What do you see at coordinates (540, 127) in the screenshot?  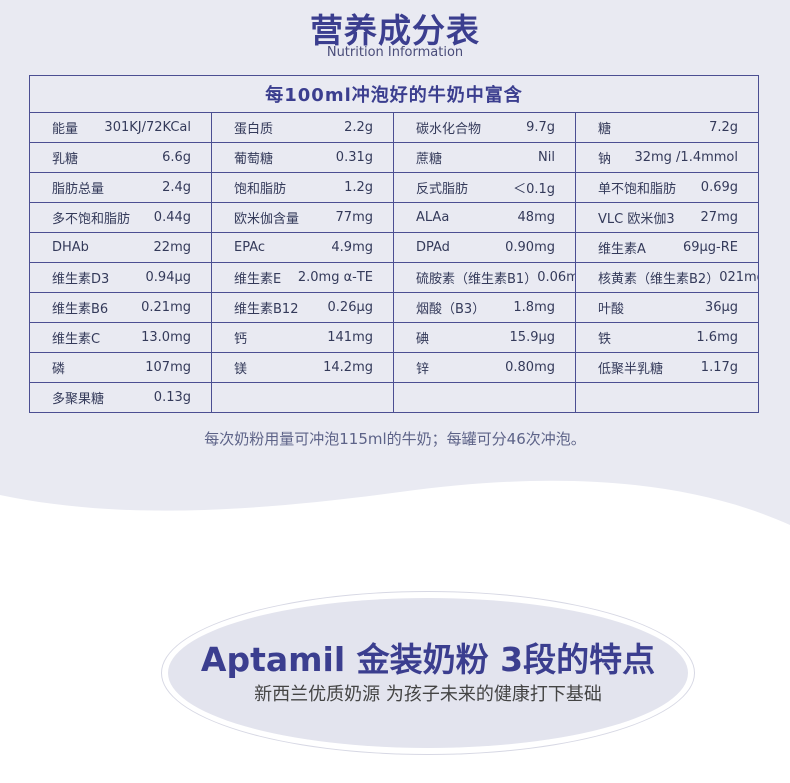 I see `nutrient-value: 9.7g` at bounding box center [540, 127].